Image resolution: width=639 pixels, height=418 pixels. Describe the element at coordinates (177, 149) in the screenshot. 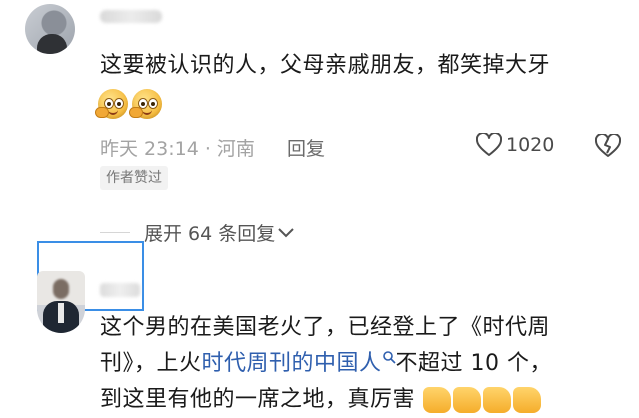

I see `comment-meta: 昨天 23:14 · 河南` at that location.